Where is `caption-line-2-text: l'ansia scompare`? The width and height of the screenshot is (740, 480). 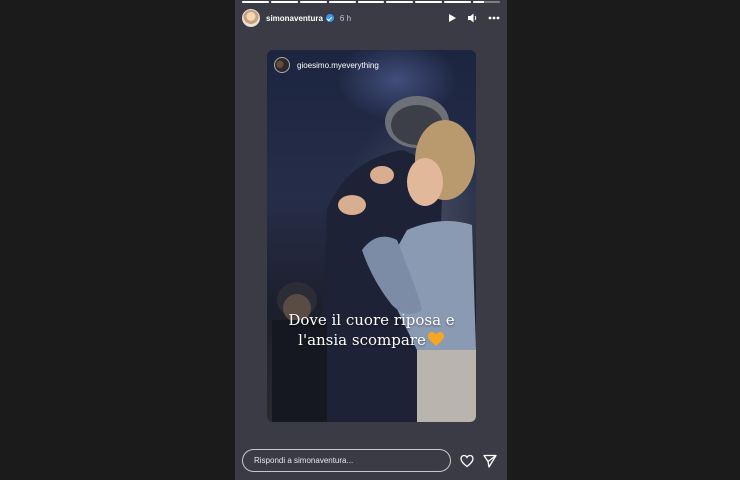
caption-line-2-text: l'ansia scompare is located at coordinates (362, 340).